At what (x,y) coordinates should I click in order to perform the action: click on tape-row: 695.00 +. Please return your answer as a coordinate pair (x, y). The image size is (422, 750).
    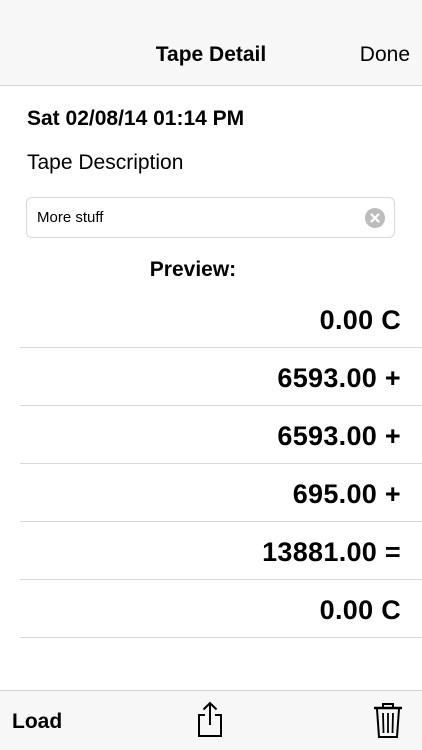
    Looking at the image, I should click on (221, 493).